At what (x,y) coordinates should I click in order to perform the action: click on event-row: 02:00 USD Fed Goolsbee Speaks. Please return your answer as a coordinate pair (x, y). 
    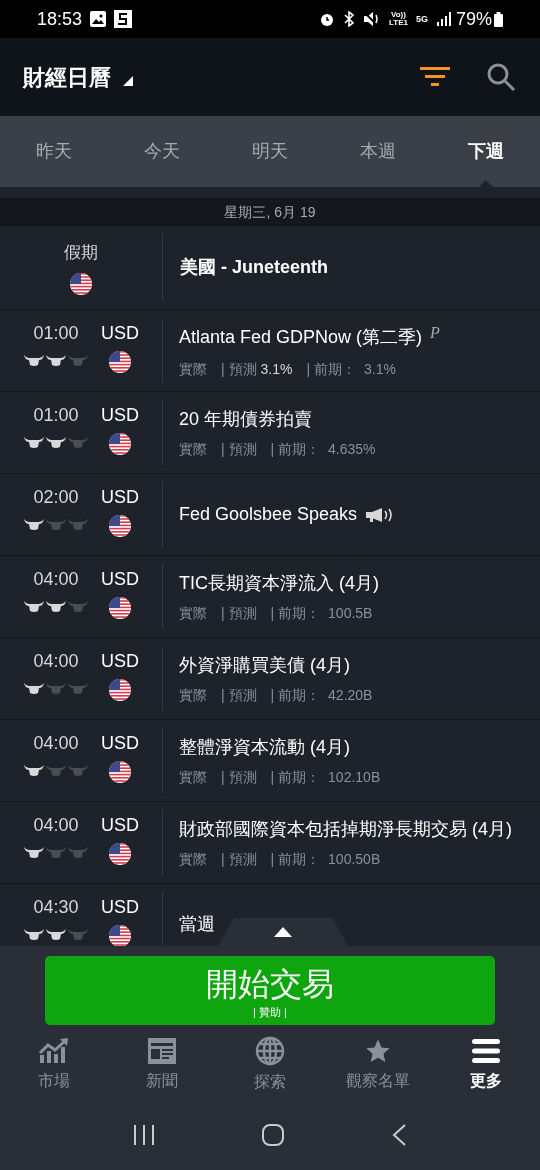
    Looking at the image, I should click on (270, 515).